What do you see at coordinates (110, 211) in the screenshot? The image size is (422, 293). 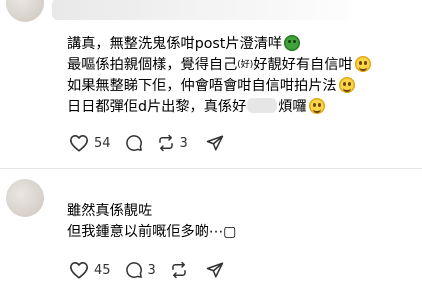 I see `comment-line: 雖然真係靚咗` at bounding box center [110, 211].